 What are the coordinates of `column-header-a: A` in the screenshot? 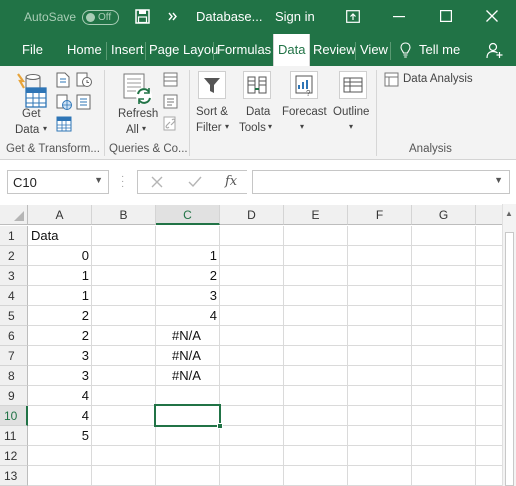 It's located at (60, 215).